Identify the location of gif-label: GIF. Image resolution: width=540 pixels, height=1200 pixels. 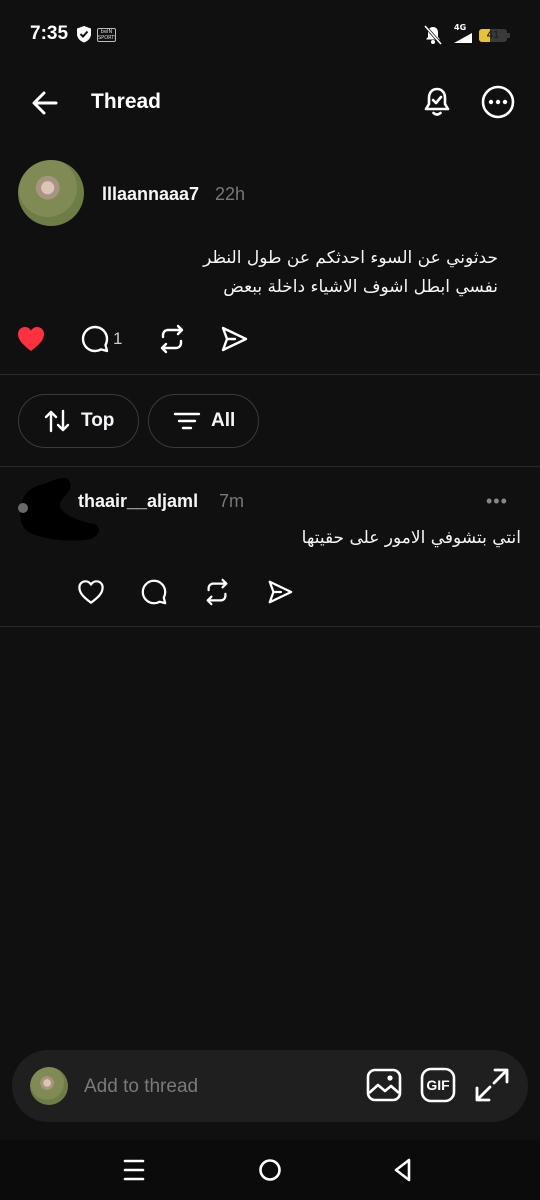
(438, 1085).